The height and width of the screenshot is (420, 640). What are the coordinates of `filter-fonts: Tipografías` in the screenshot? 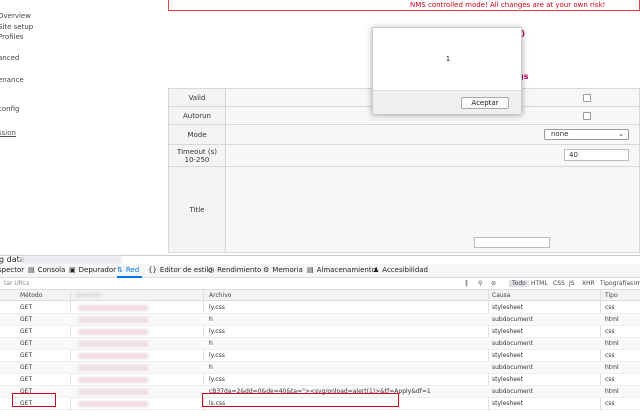 It's located at (616, 283).